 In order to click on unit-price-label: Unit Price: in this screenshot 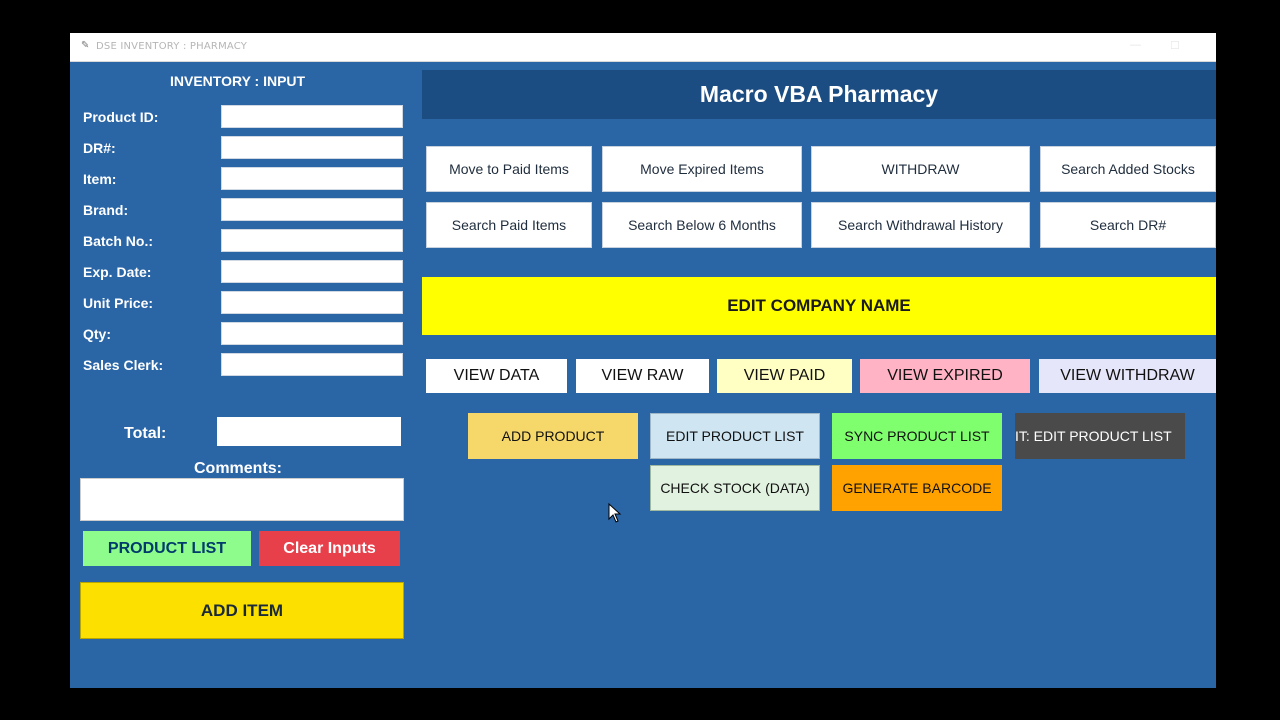, I will do `click(118, 303)`.